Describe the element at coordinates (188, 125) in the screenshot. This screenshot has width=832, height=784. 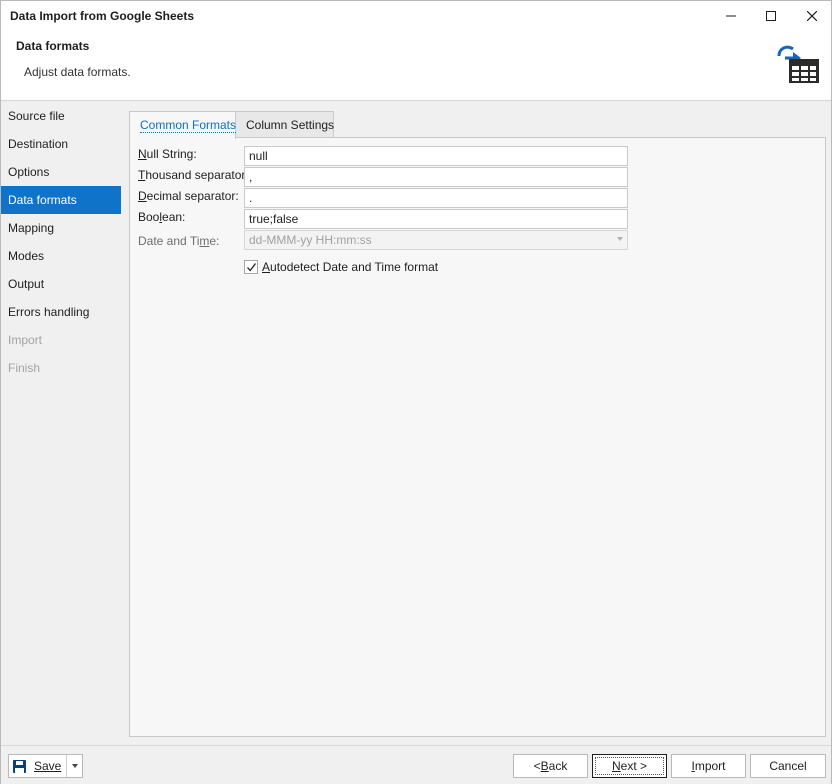
I see `tab-common-formats-label: Common Formats` at that location.